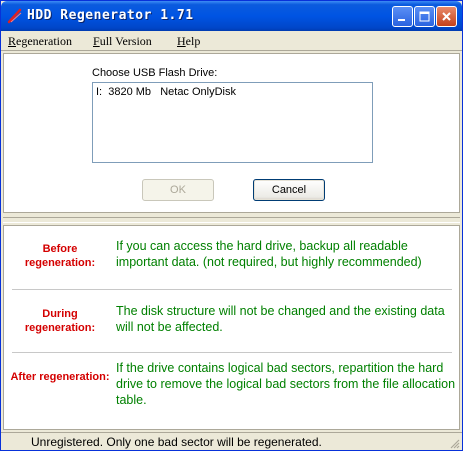 The width and height of the screenshot is (463, 451). Describe the element at coordinates (60, 321) in the screenshot. I see `info-label-during: During regeneration:` at that location.